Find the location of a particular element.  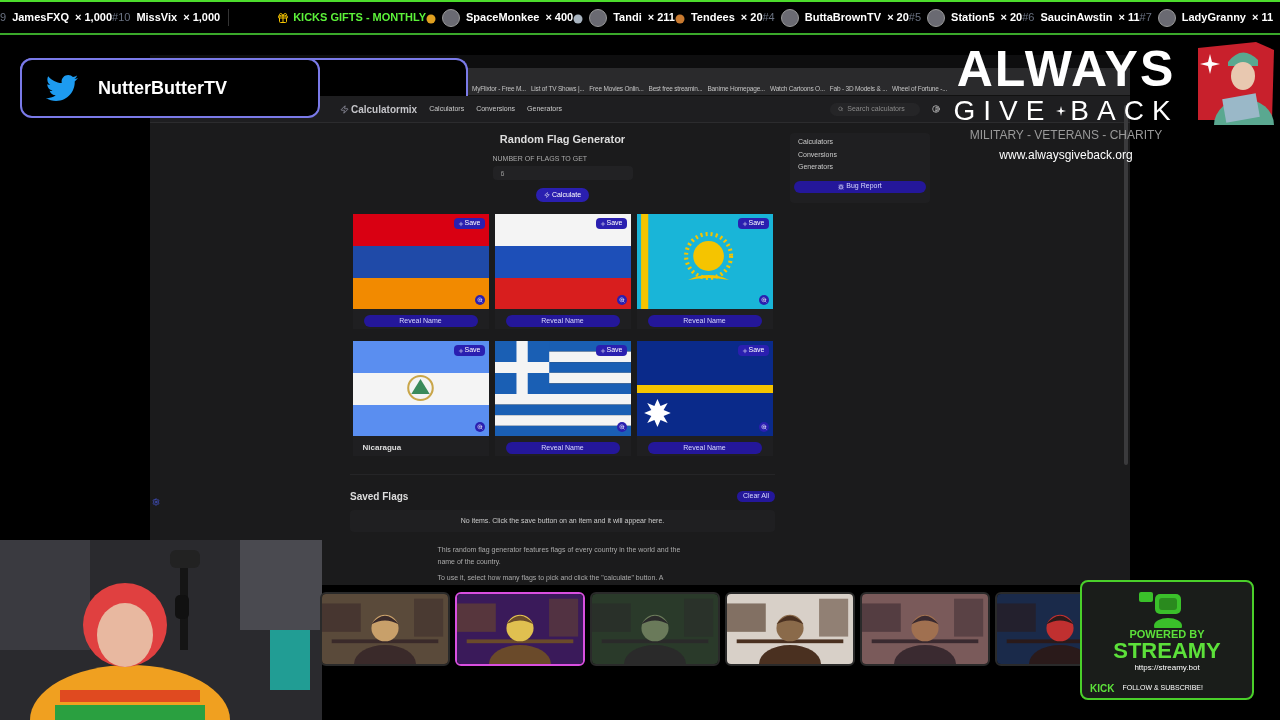

rank-label: #10 is located at coordinates (121, 18).